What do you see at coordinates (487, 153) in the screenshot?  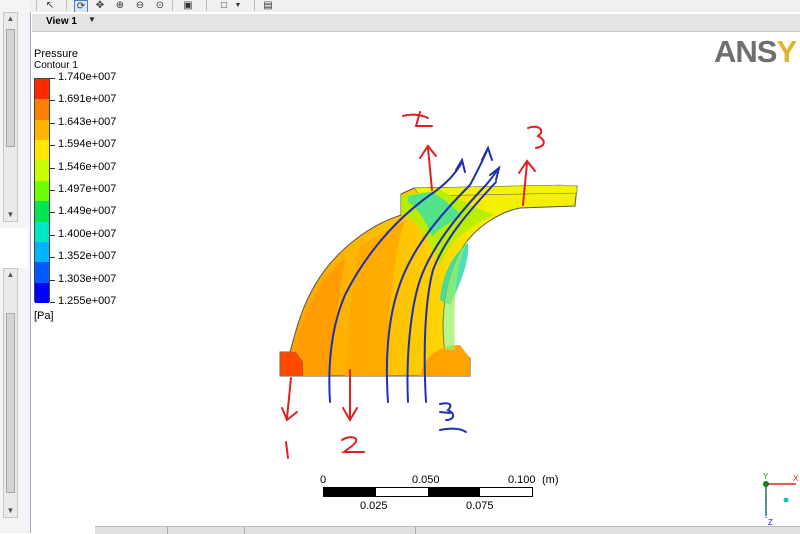 I see `streamline-arrow` at bounding box center [487, 153].